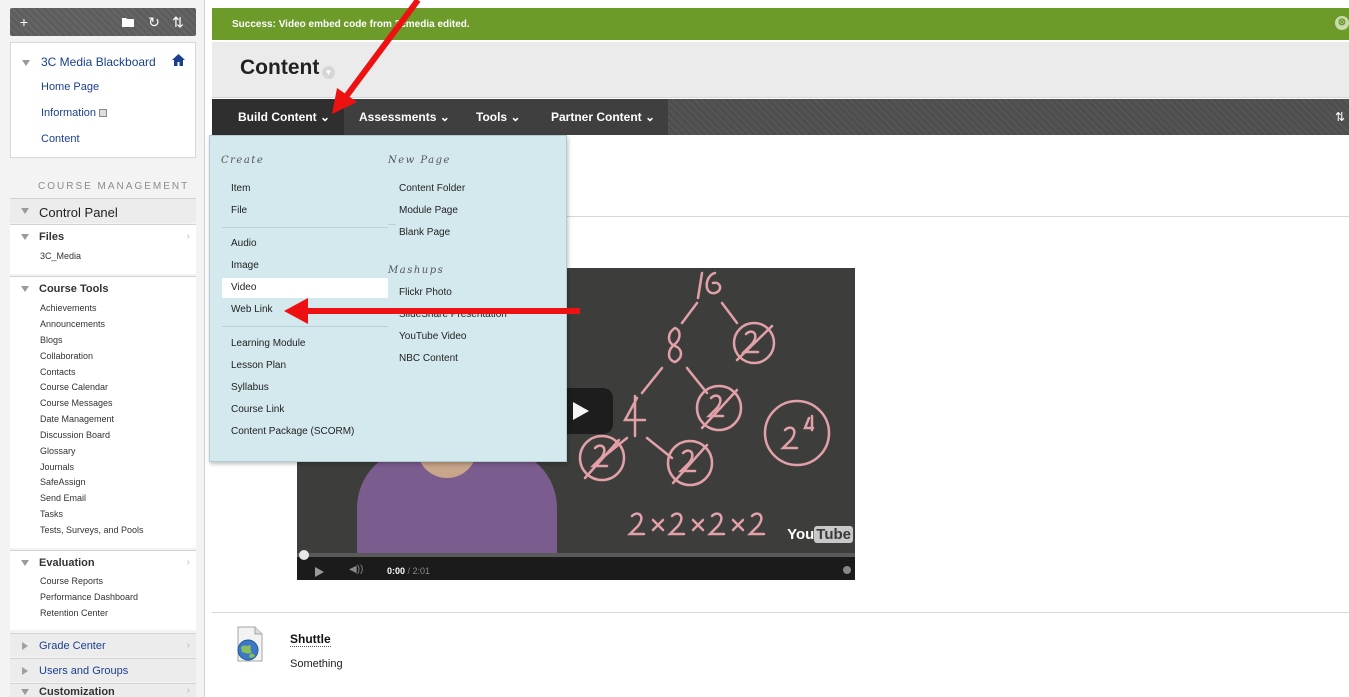 The width and height of the screenshot is (1349, 697). I want to click on control-panel-header: Control Panel, so click(103, 210).